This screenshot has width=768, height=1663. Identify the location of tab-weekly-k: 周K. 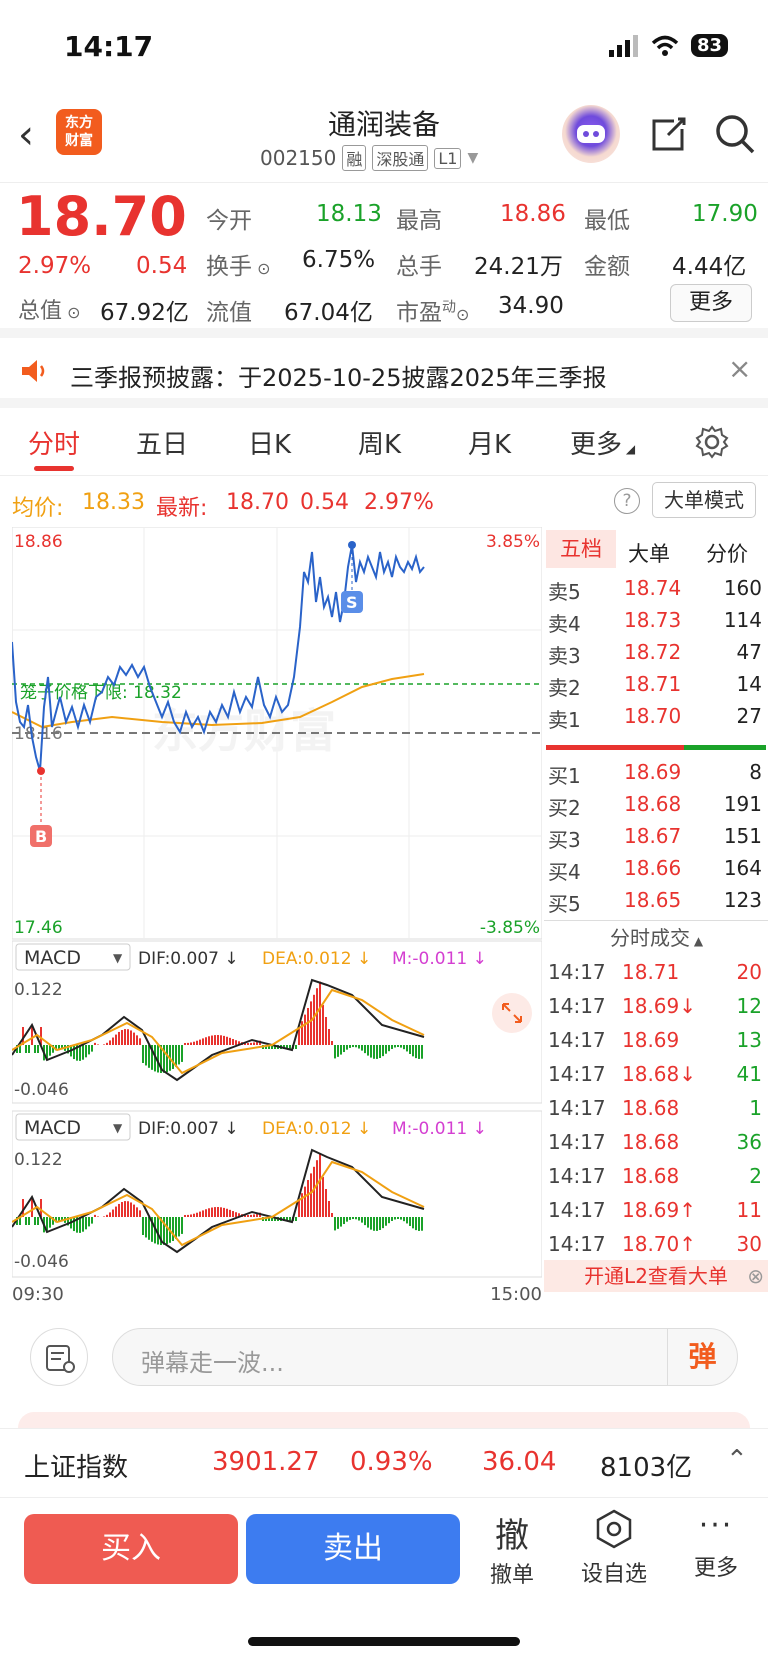
(379, 442).